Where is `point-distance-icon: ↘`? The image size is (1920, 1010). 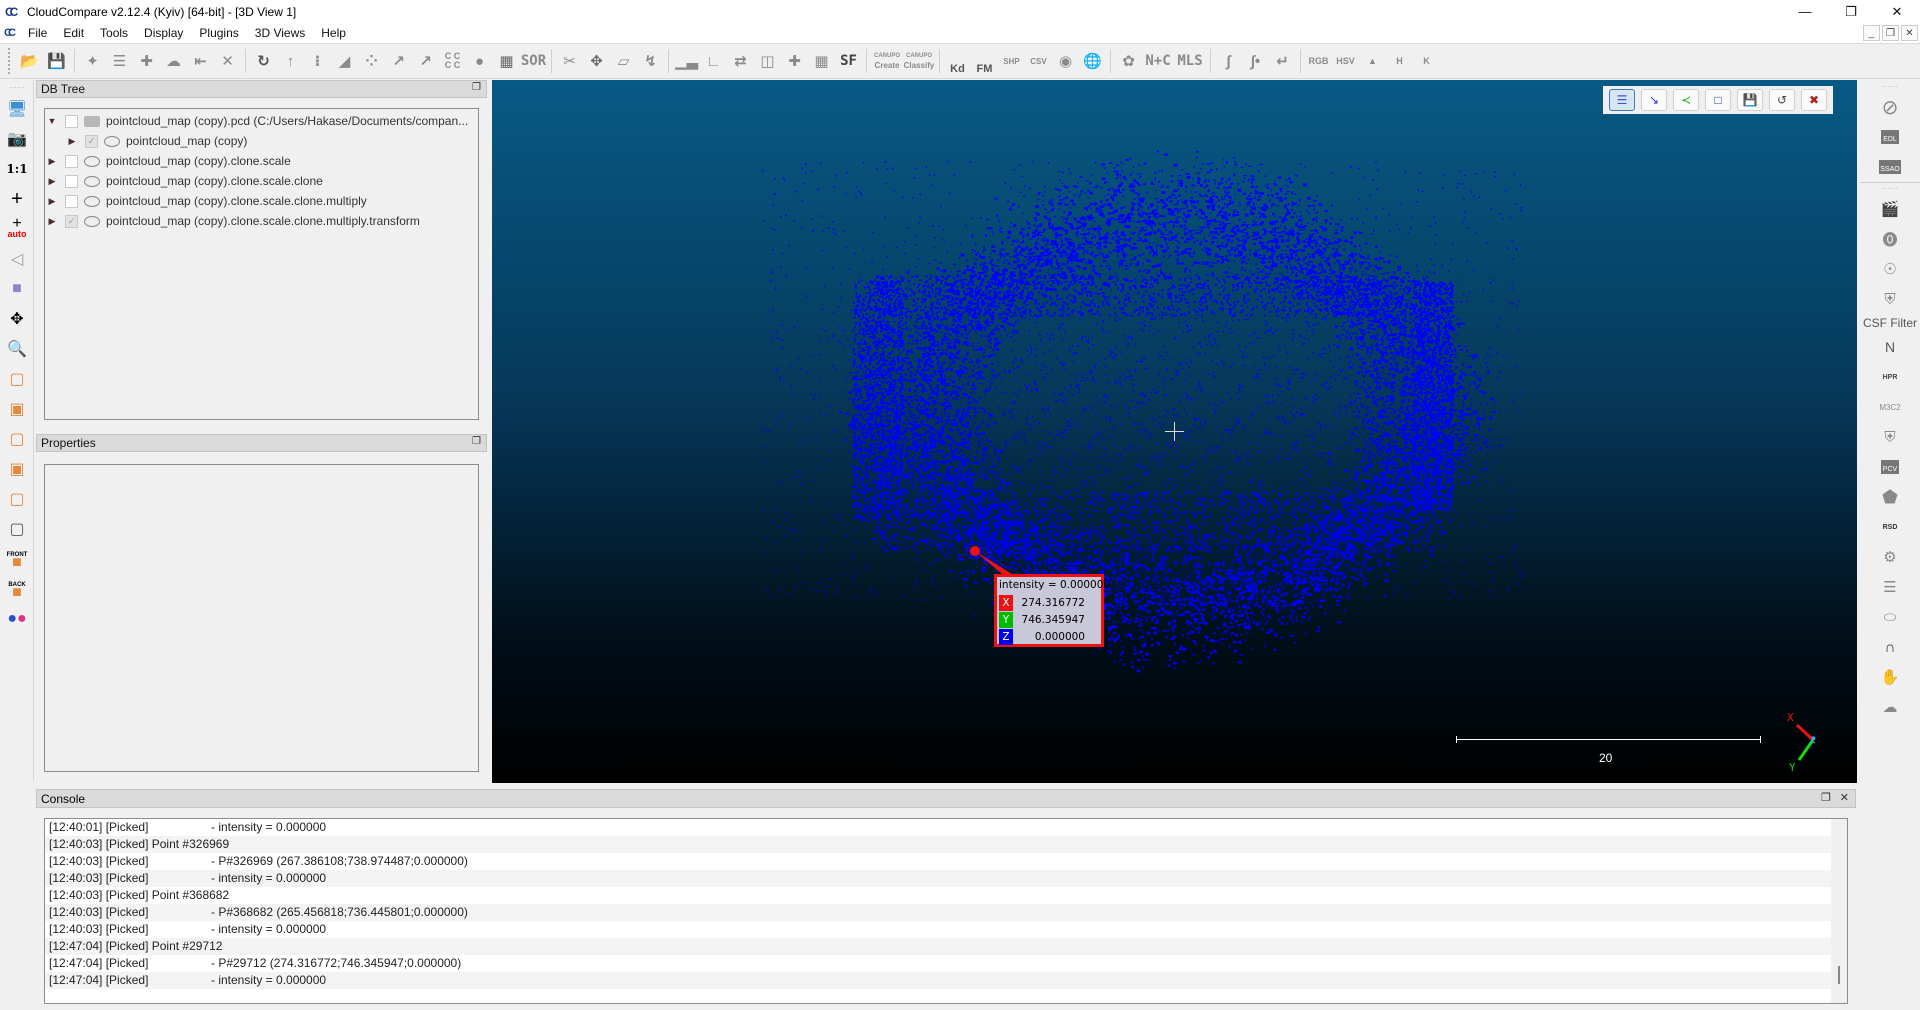
point-distance-icon: ↘ is located at coordinates (1654, 100).